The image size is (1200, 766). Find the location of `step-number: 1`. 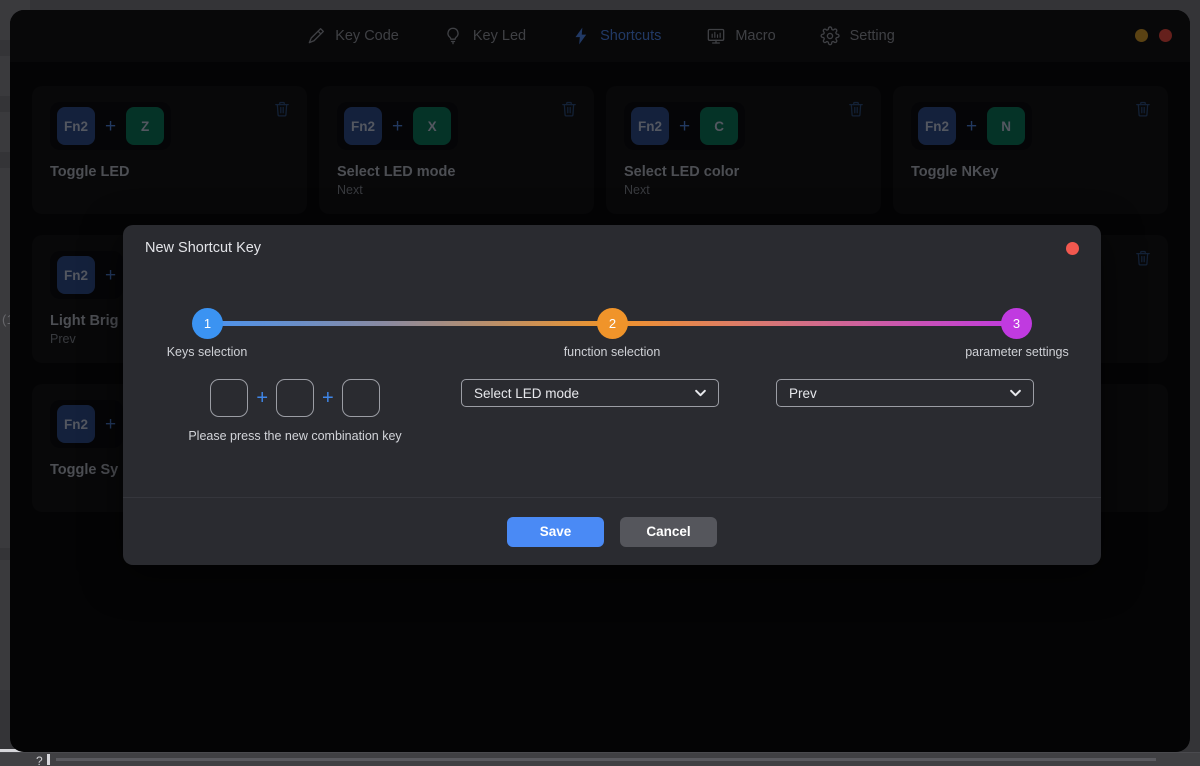

step-number: 1 is located at coordinates (207, 323).